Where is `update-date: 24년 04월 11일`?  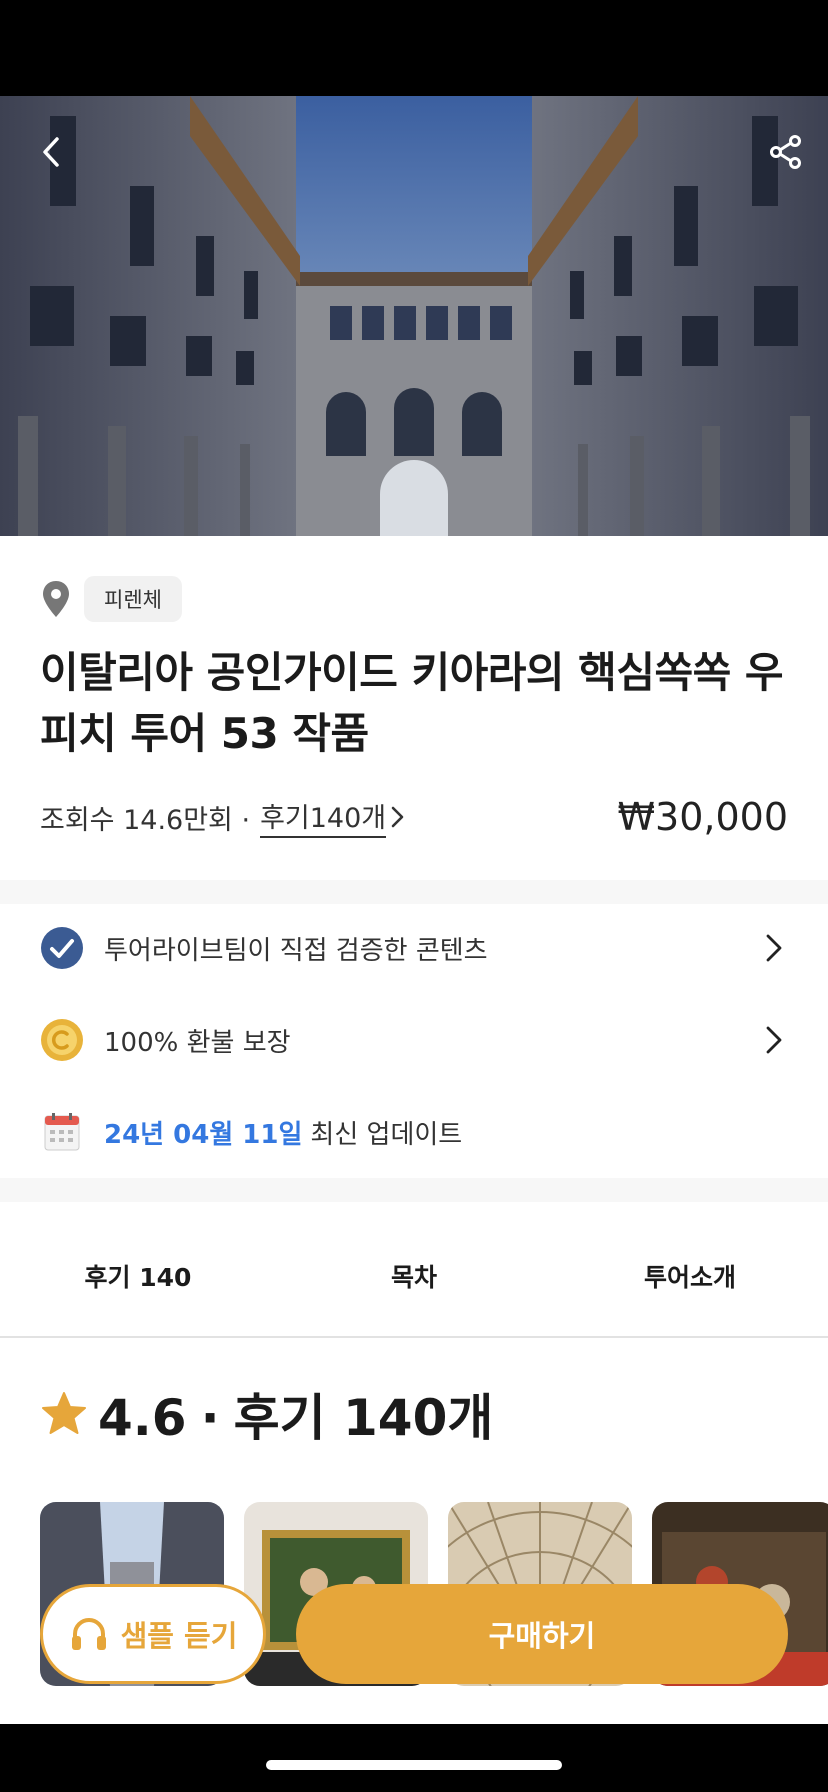
update-date: 24년 04월 11일 is located at coordinates (203, 1134).